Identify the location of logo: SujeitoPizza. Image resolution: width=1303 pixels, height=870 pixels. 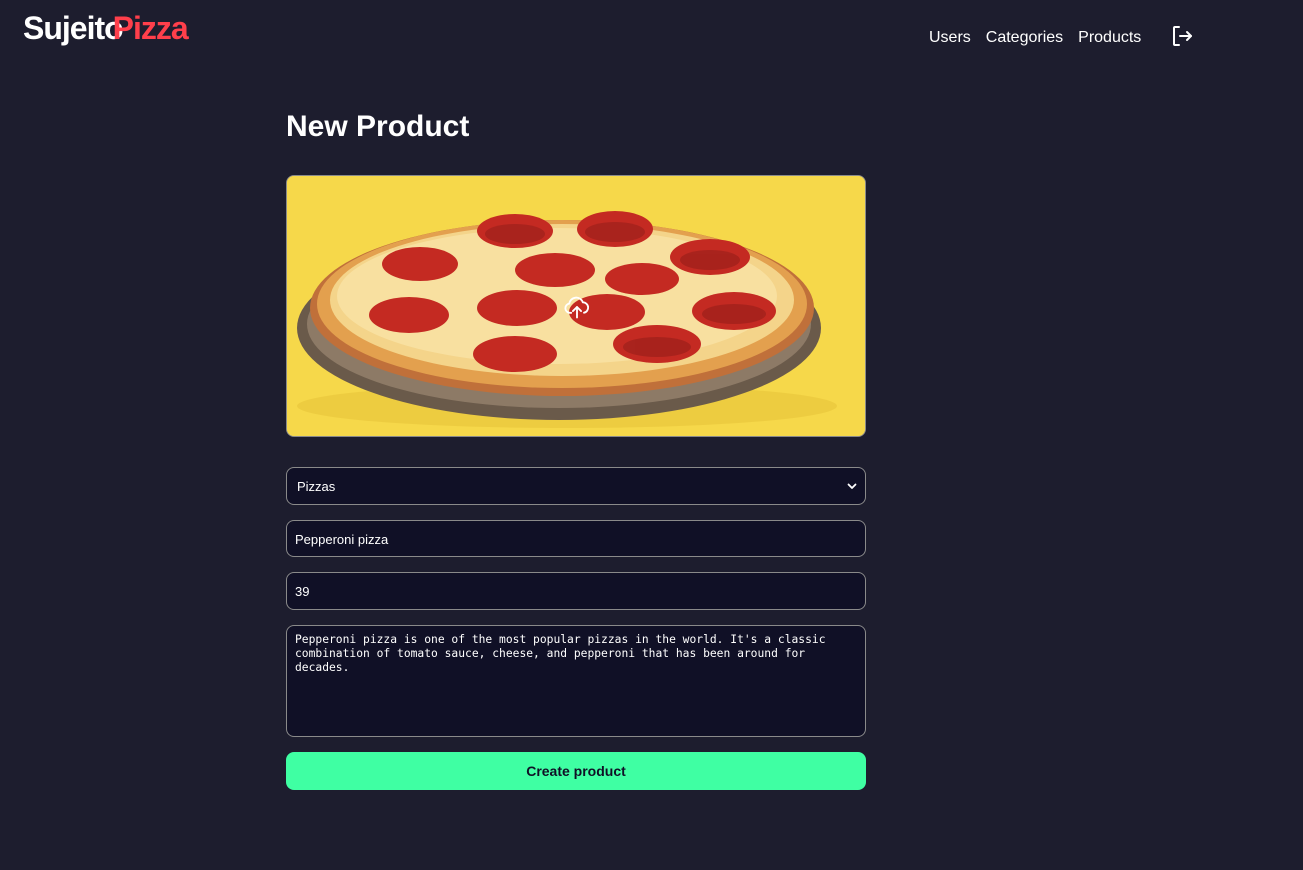
(106, 28).